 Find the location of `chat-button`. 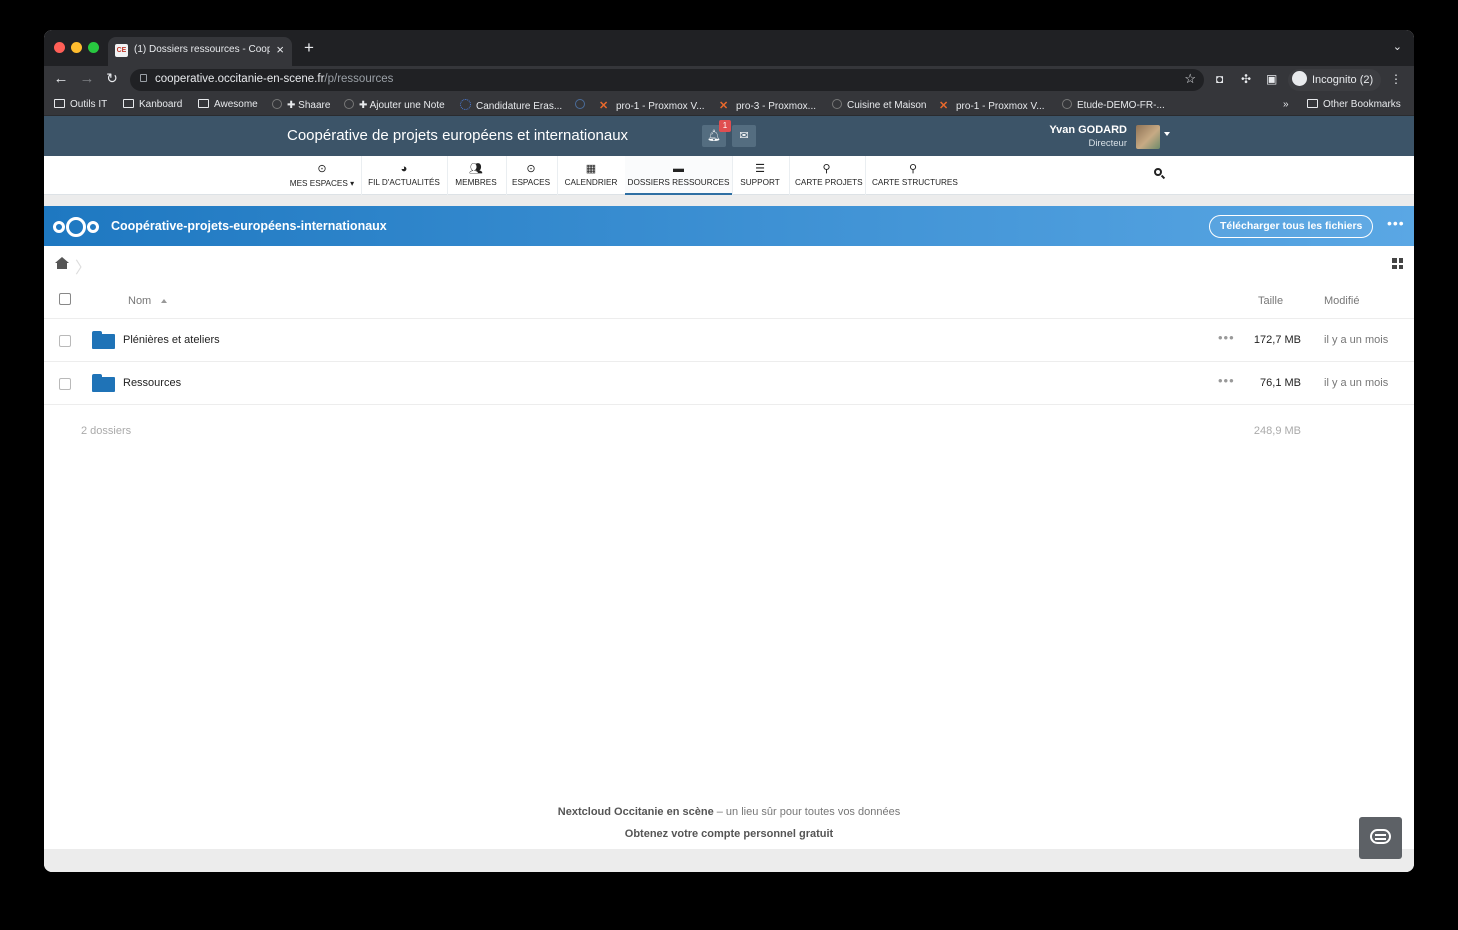

chat-button is located at coordinates (1380, 838).